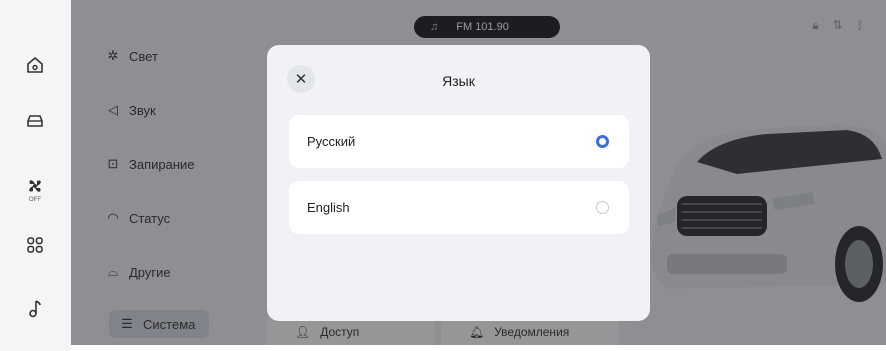  What do you see at coordinates (602, 141) in the screenshot?
I see `radio-selected` at bounding box center [602, 141].